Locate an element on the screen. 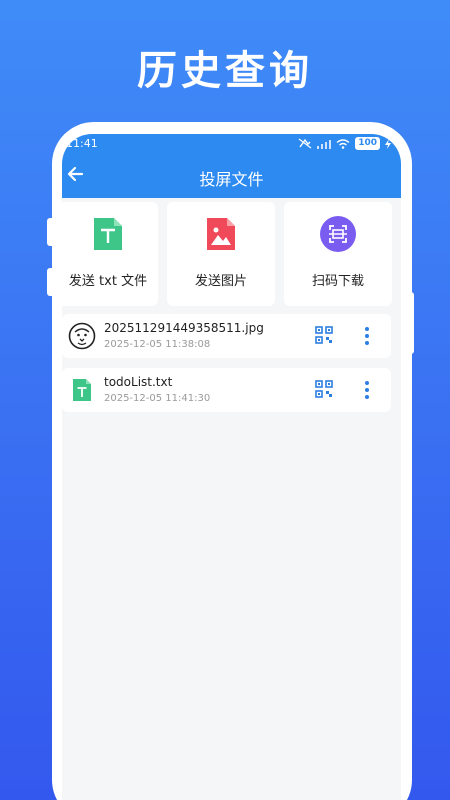 This screenshot has height=800, width=450. status-bar: 11:41 100 is located at coordinates (231, 144).